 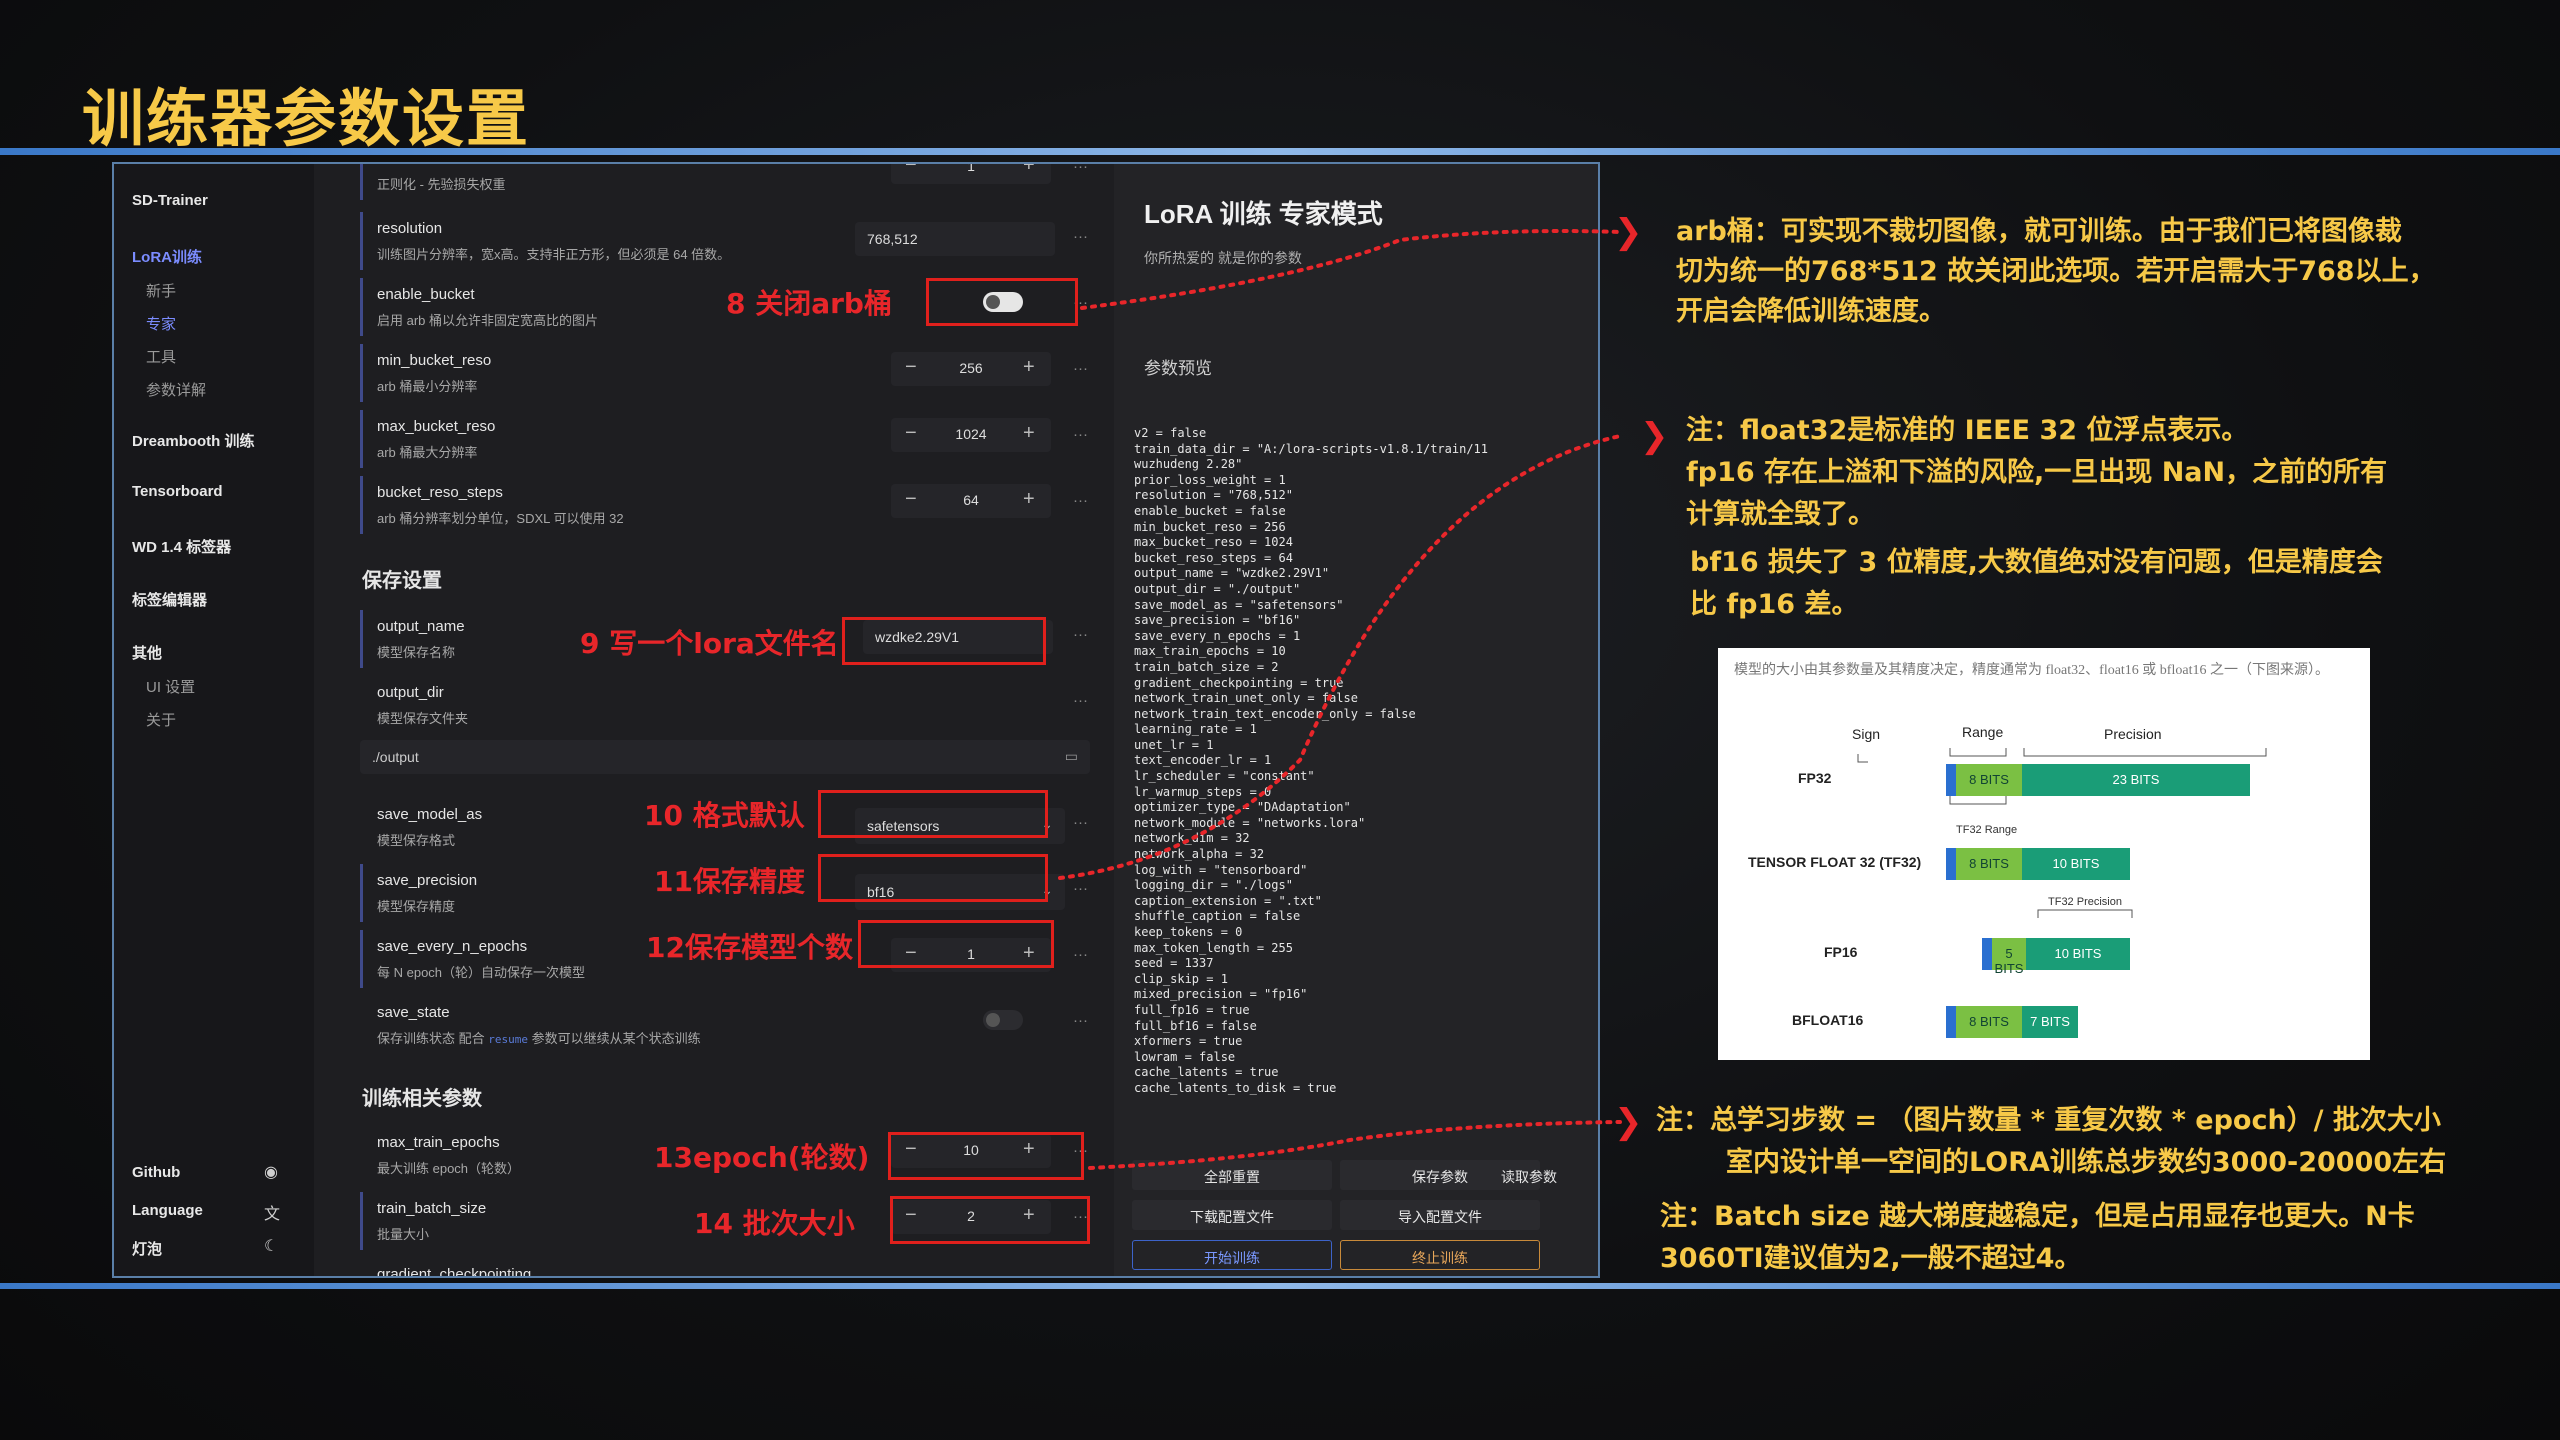 I want to click on fp32-sign-bit, so click(x=1951, y=780).